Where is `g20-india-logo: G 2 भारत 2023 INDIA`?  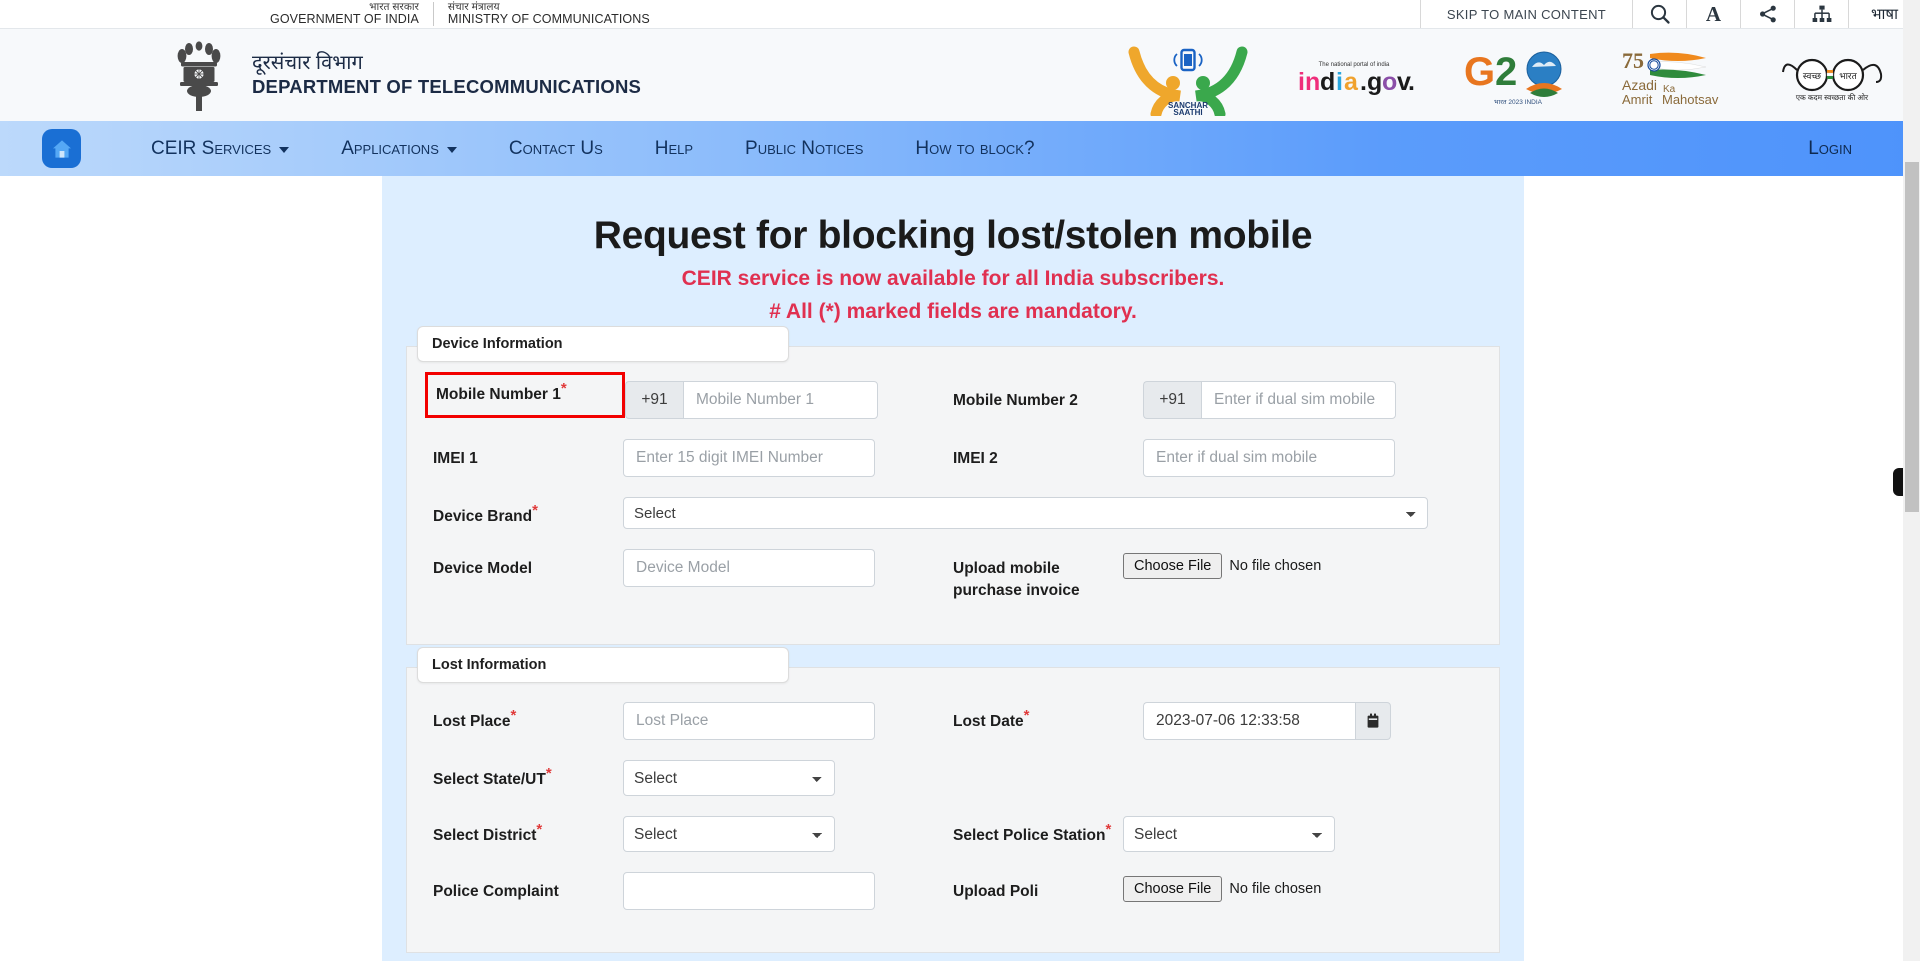 g20-india-logo: G 2 भारत 2023 INDIA is located at coordinates (1518, 76).